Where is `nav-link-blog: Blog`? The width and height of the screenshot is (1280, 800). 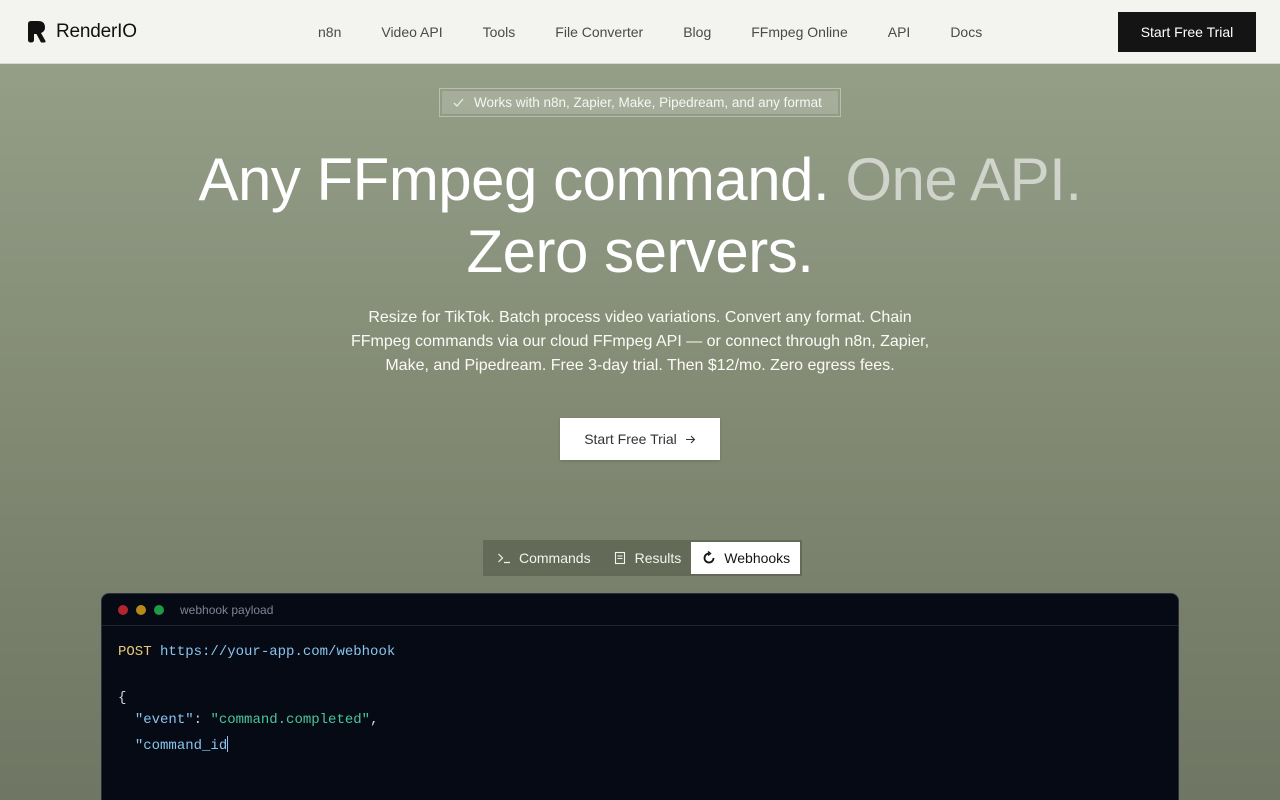
nav-link-blog: Blog is located at coordinates (697, 32).